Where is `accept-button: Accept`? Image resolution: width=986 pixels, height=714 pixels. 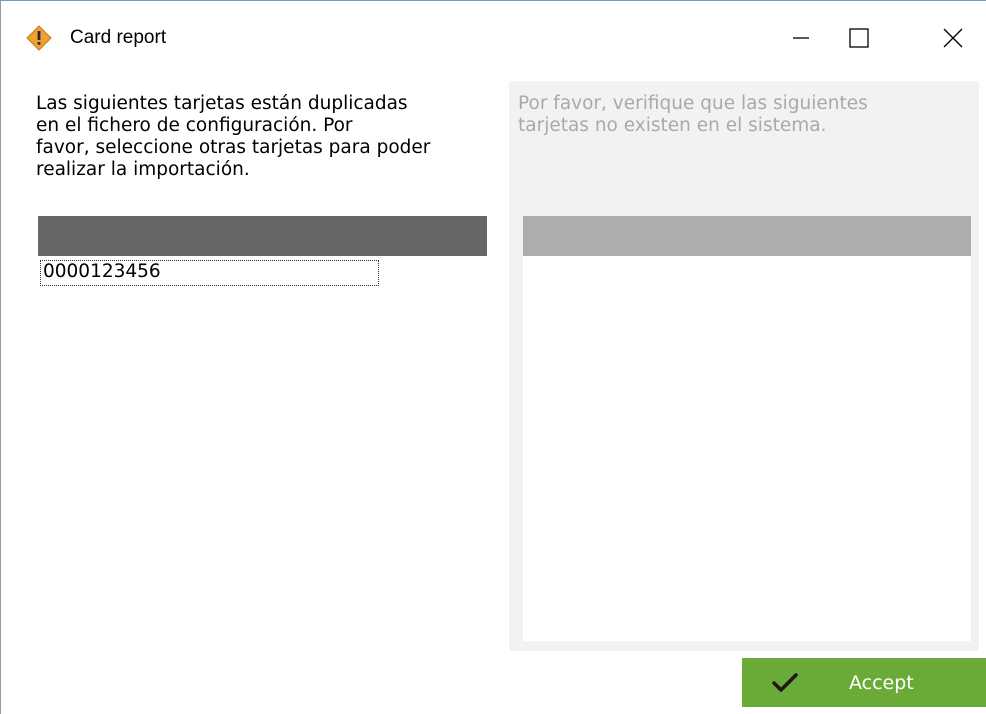
accept-button: Accept is located at coordinates (864, 682).